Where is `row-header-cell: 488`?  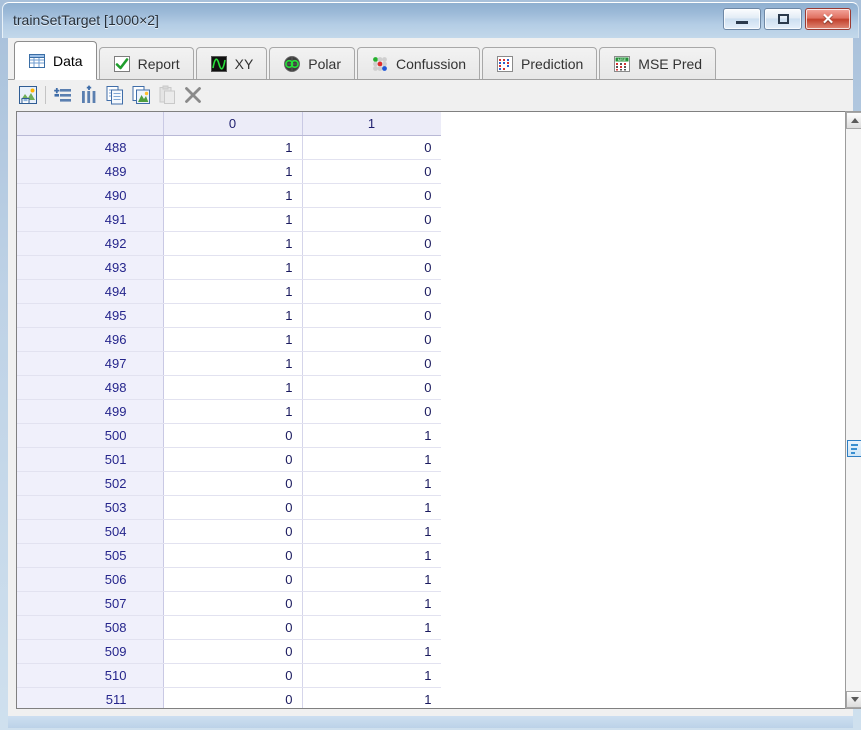
row-header-cell: 488 is located at coordinates (90, 147).